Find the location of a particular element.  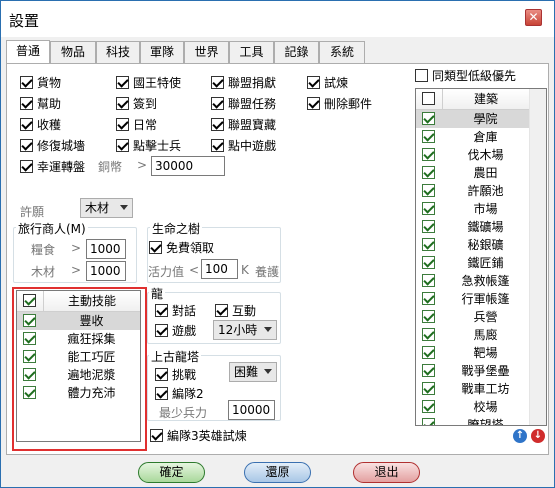

harvest-check-box is located at coordinates (26, 124).